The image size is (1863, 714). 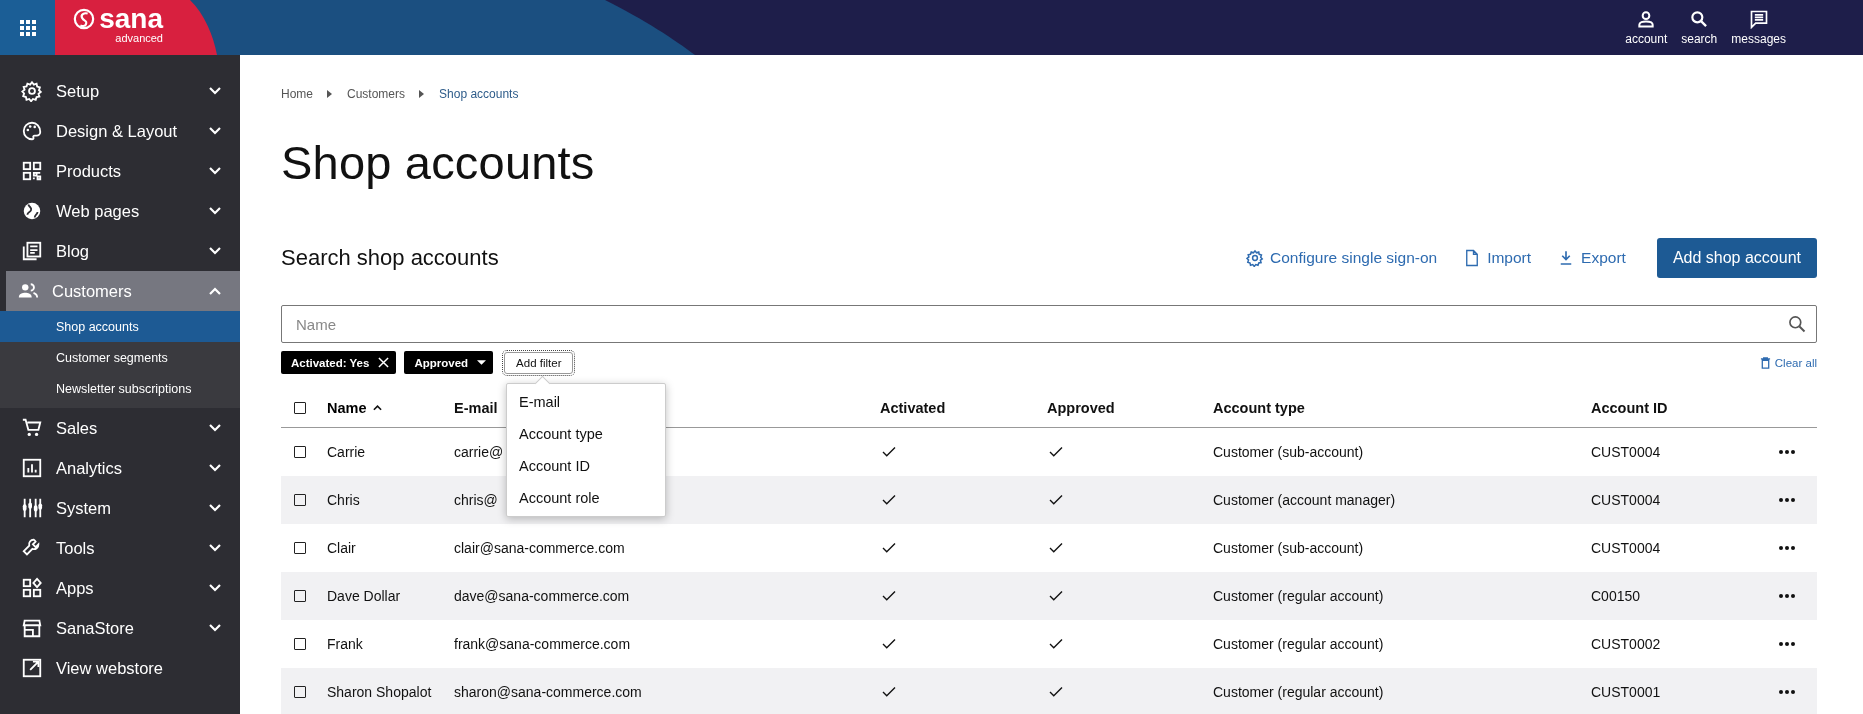 I want to click on sidebar-label: Analytics, so click(x=90, y=468).